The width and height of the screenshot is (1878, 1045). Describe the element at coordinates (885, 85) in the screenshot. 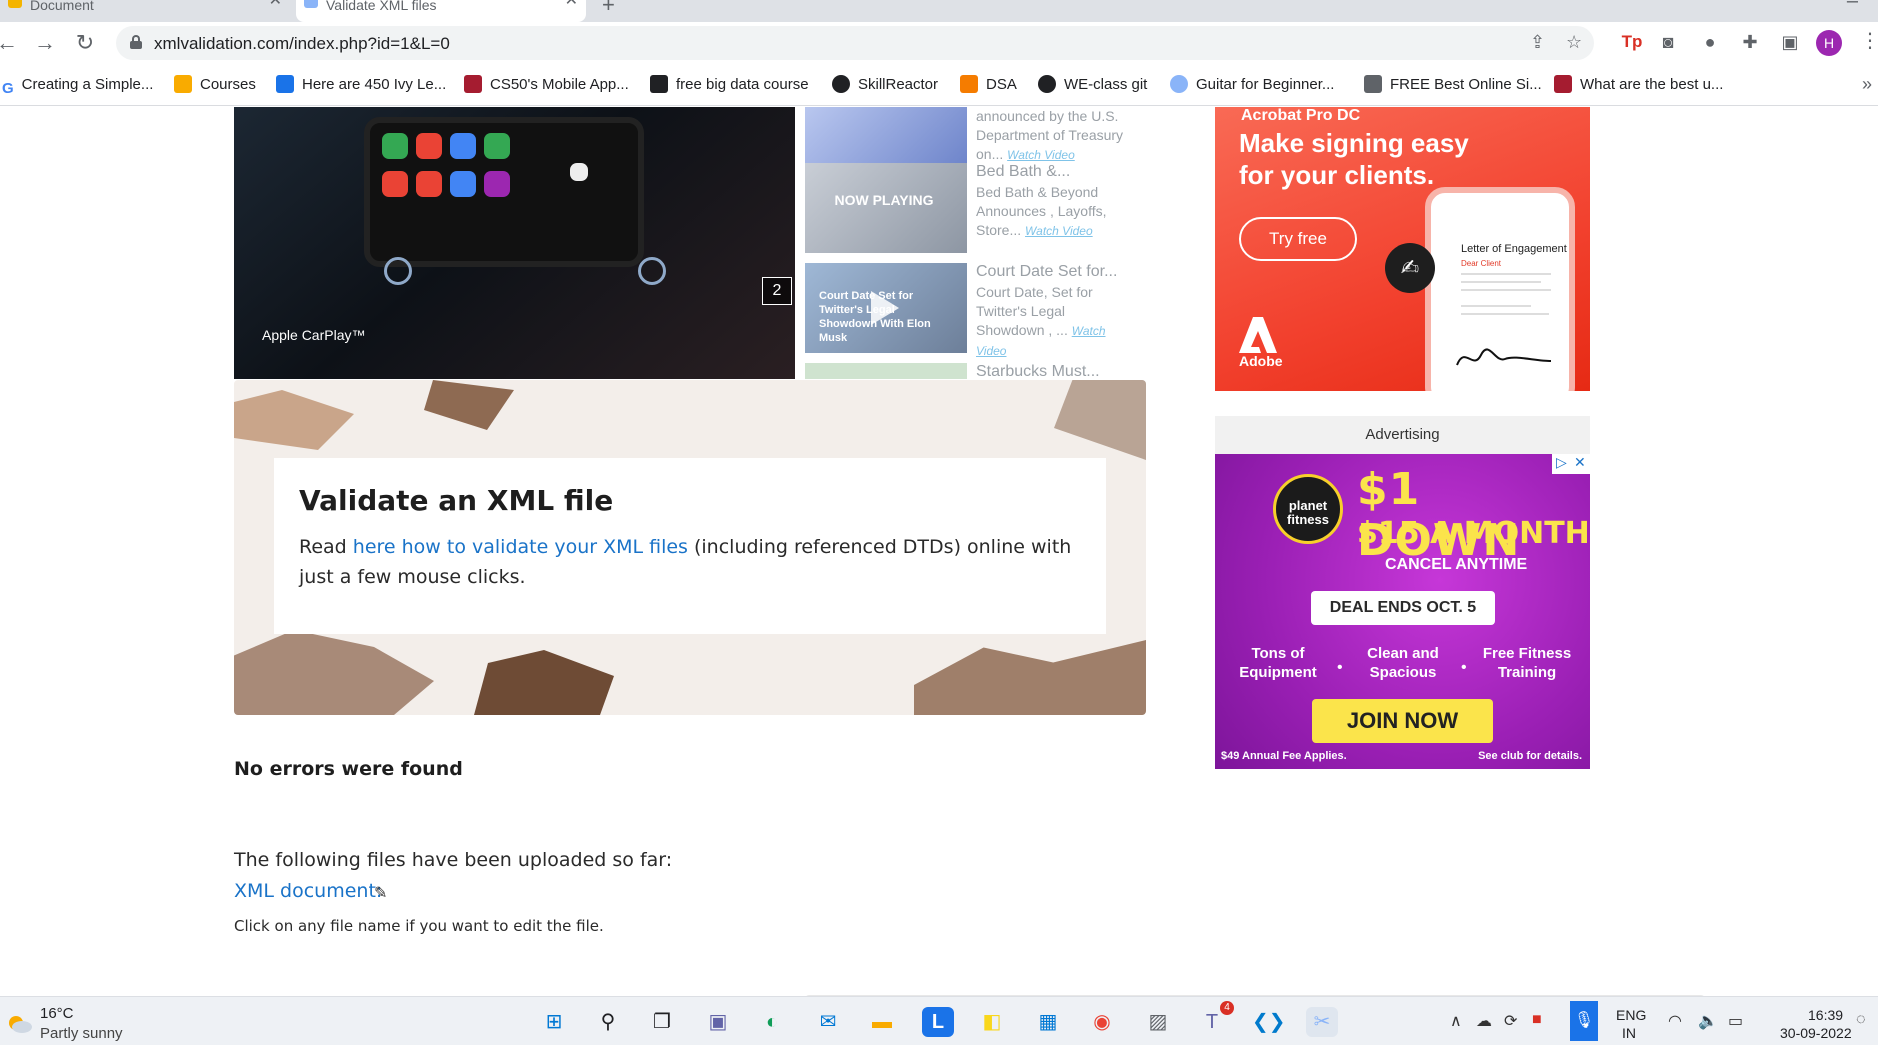

I see `bookmark-item: SkillReactor` at that location.